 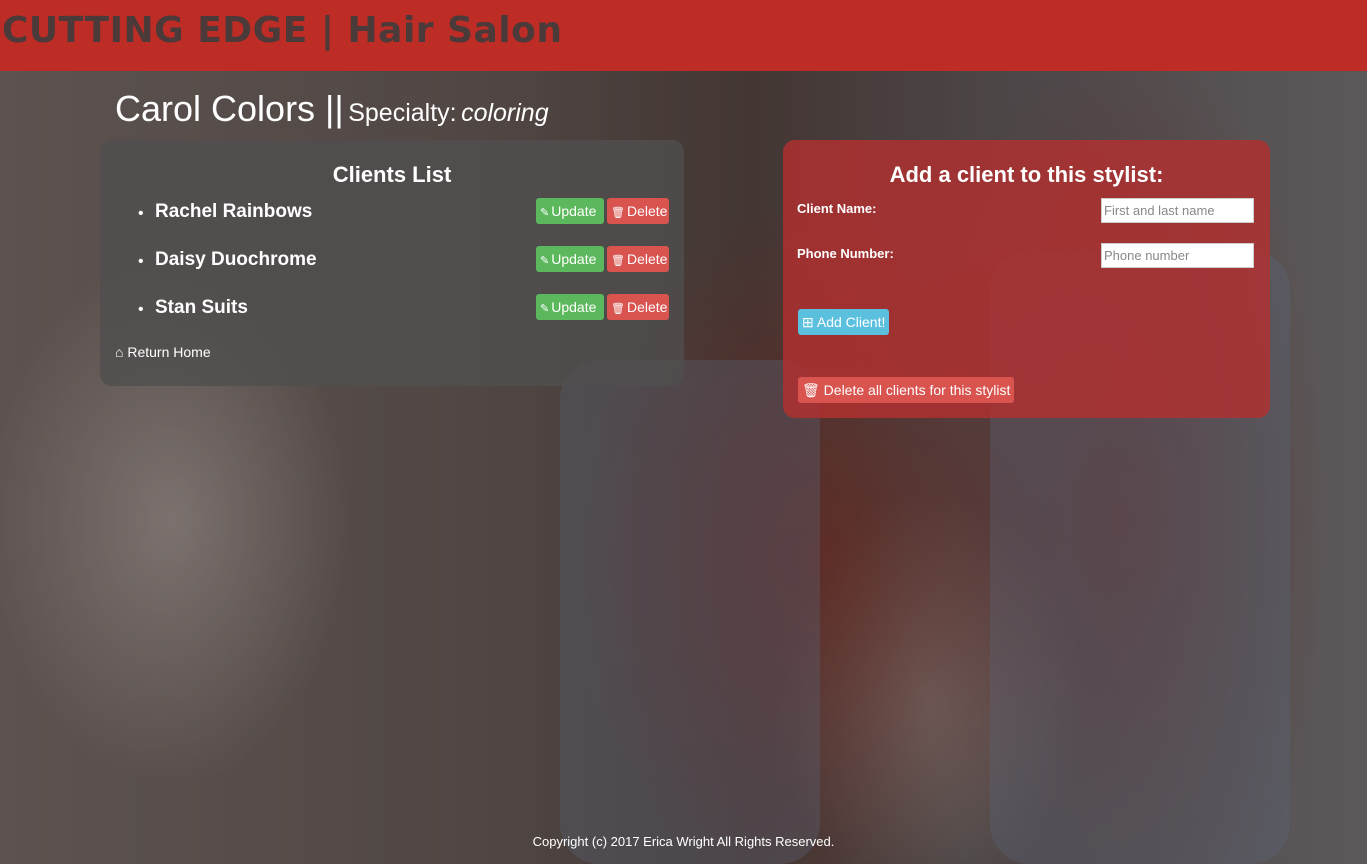 What do you see at coordinates (201, 307) in the screenshot?
I see `client-name: Stan Suits` at bounding box center [201, 307].